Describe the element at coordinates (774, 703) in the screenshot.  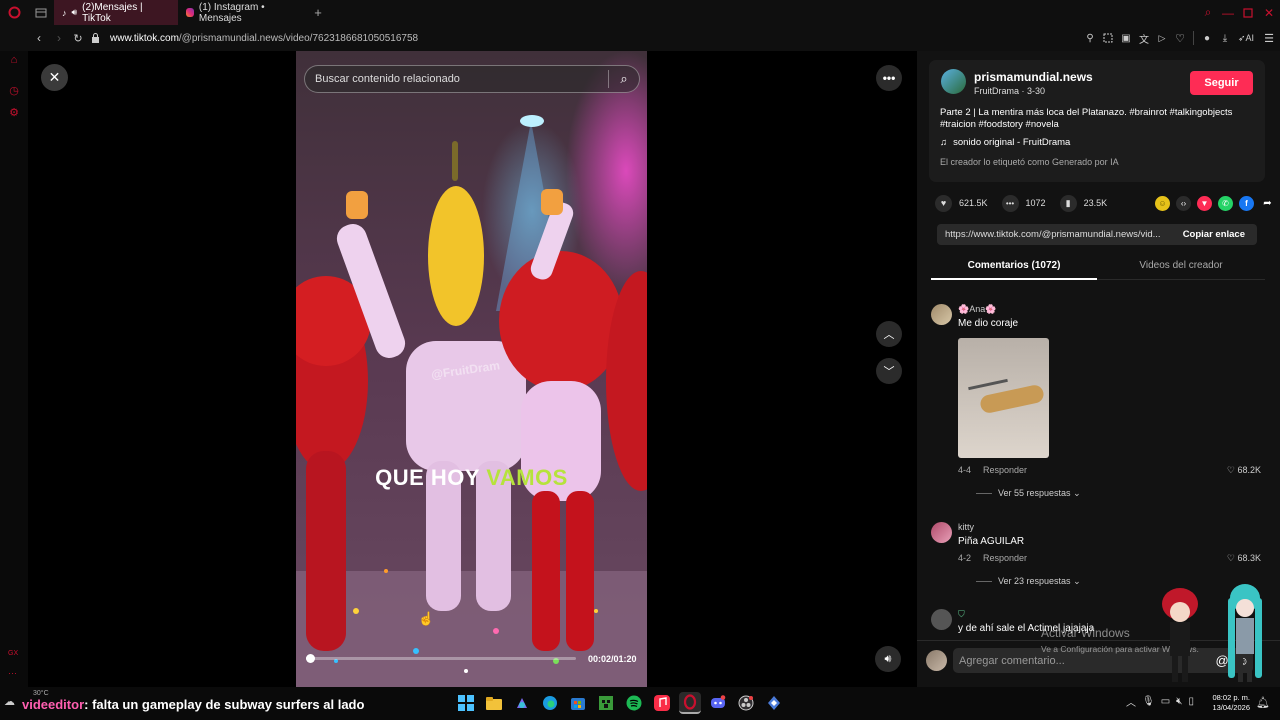
I see `app-icon` at that location.